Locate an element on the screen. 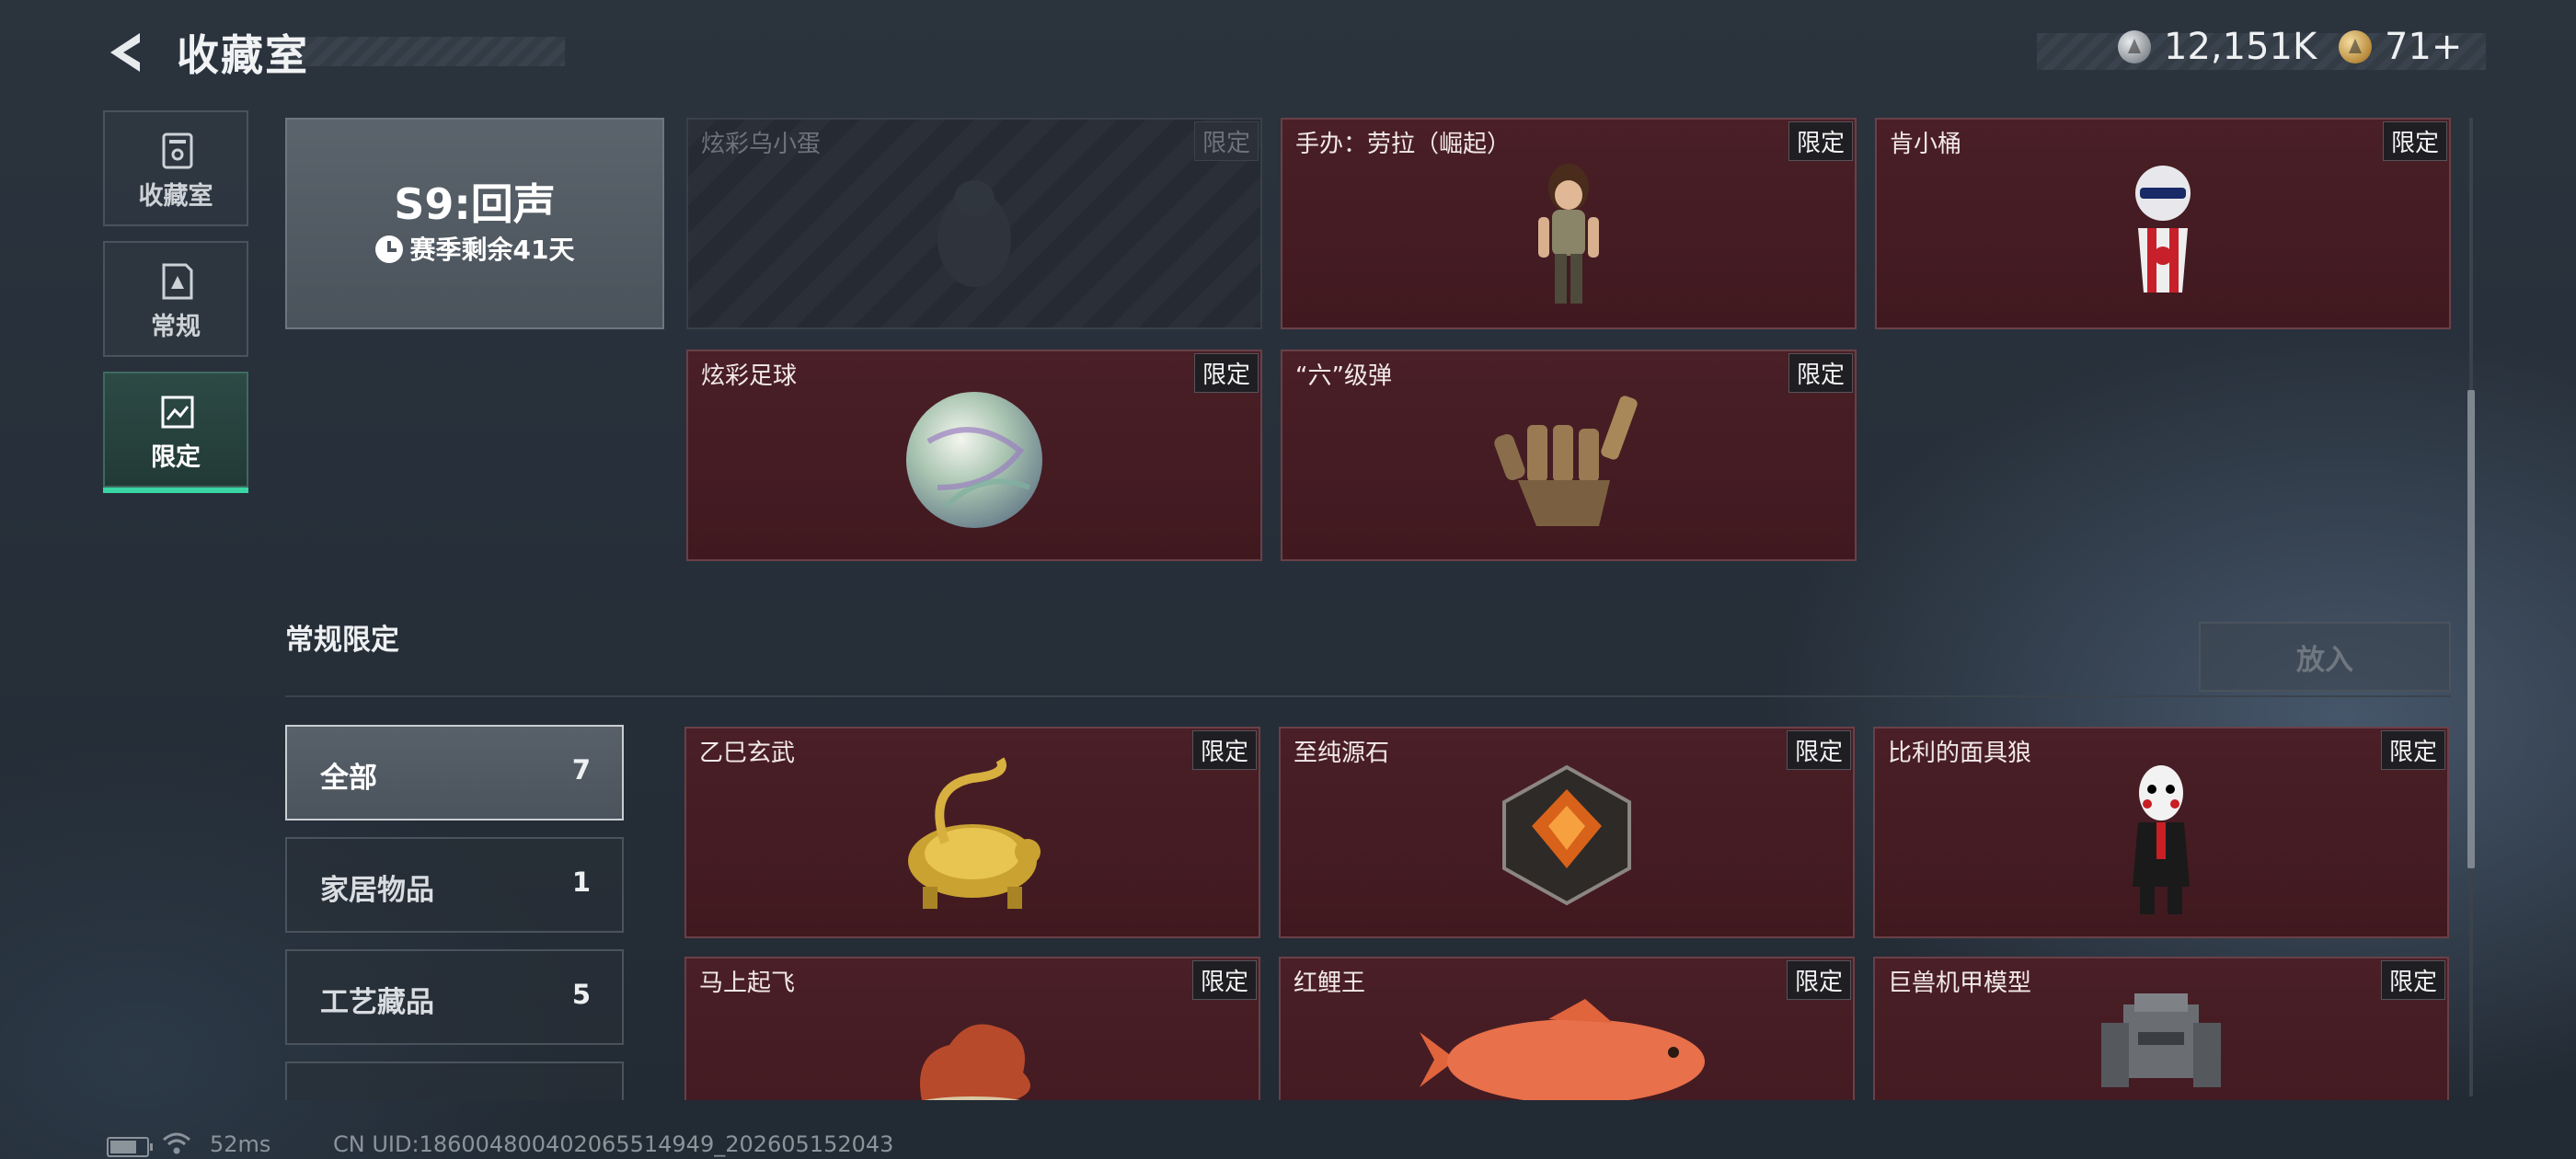 This screenshot has width=2576, height=1159. section-title: 常规限定 is located at coordinates (342, 640).